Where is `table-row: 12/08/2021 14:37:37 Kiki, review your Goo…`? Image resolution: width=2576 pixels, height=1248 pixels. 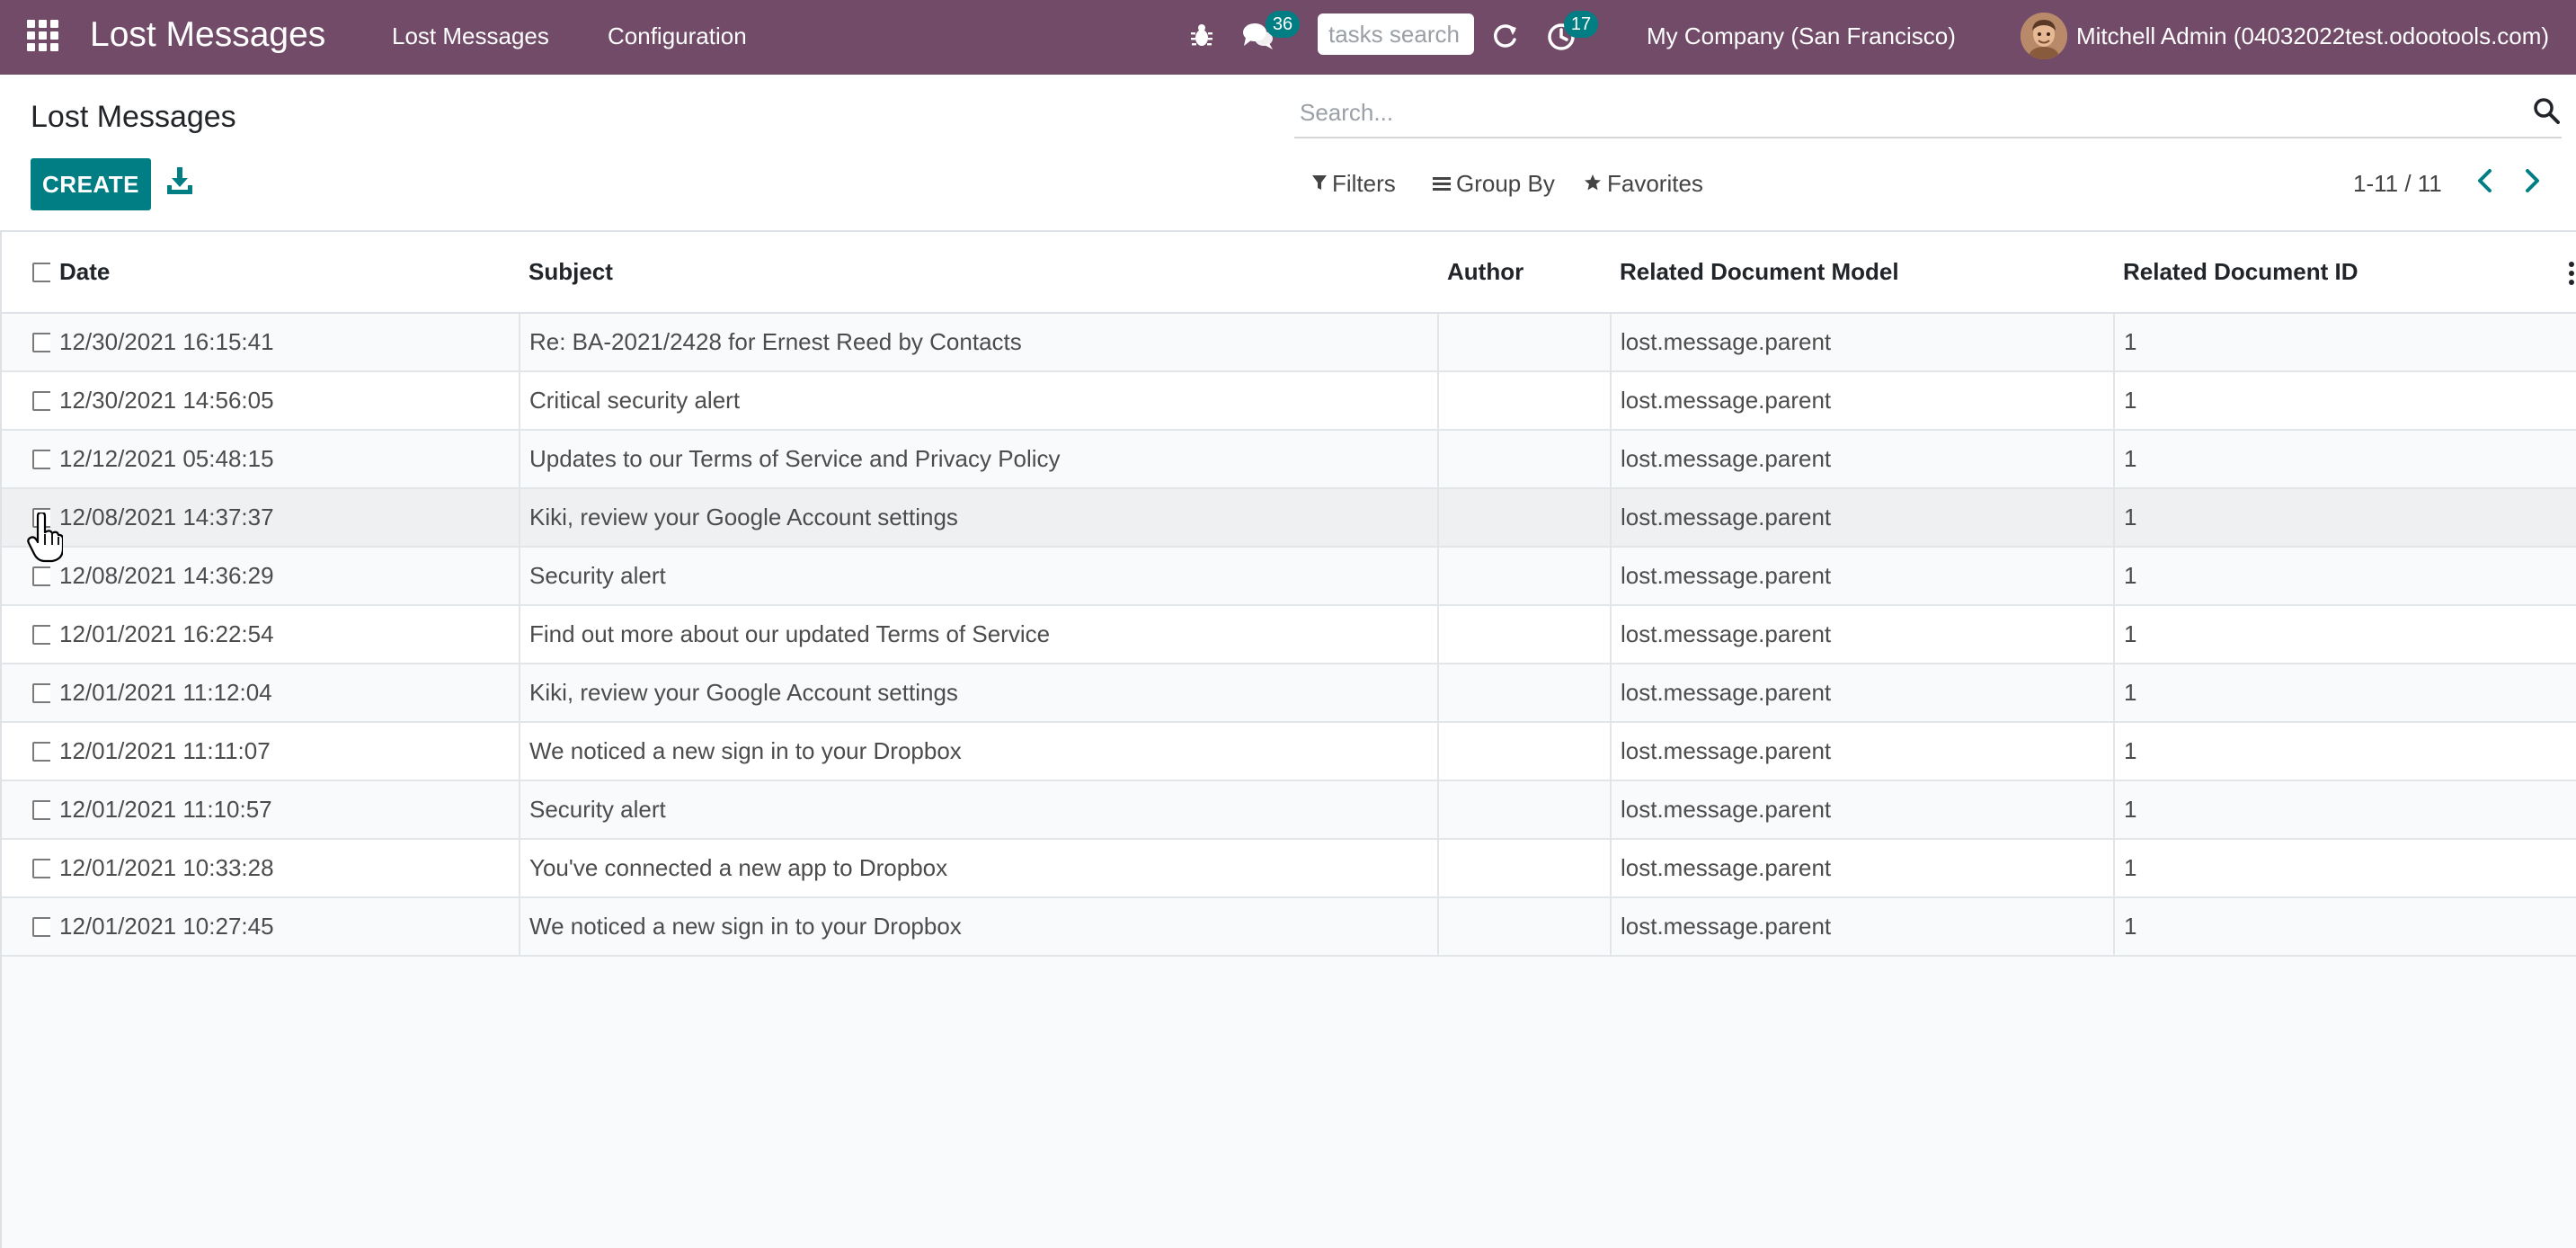 table-row: 12/08/2021 14:37:37 Kiki, review your Goo… is located at coordinates (1289, 518).